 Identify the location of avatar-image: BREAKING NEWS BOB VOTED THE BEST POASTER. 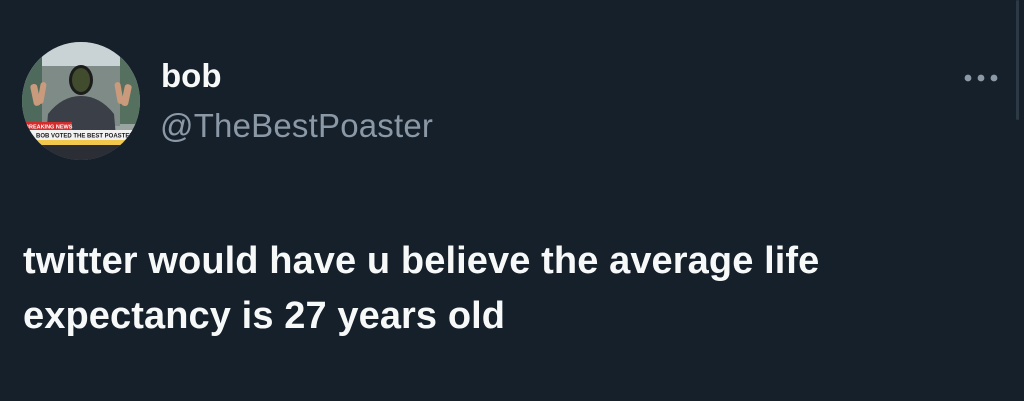
(81, 101).